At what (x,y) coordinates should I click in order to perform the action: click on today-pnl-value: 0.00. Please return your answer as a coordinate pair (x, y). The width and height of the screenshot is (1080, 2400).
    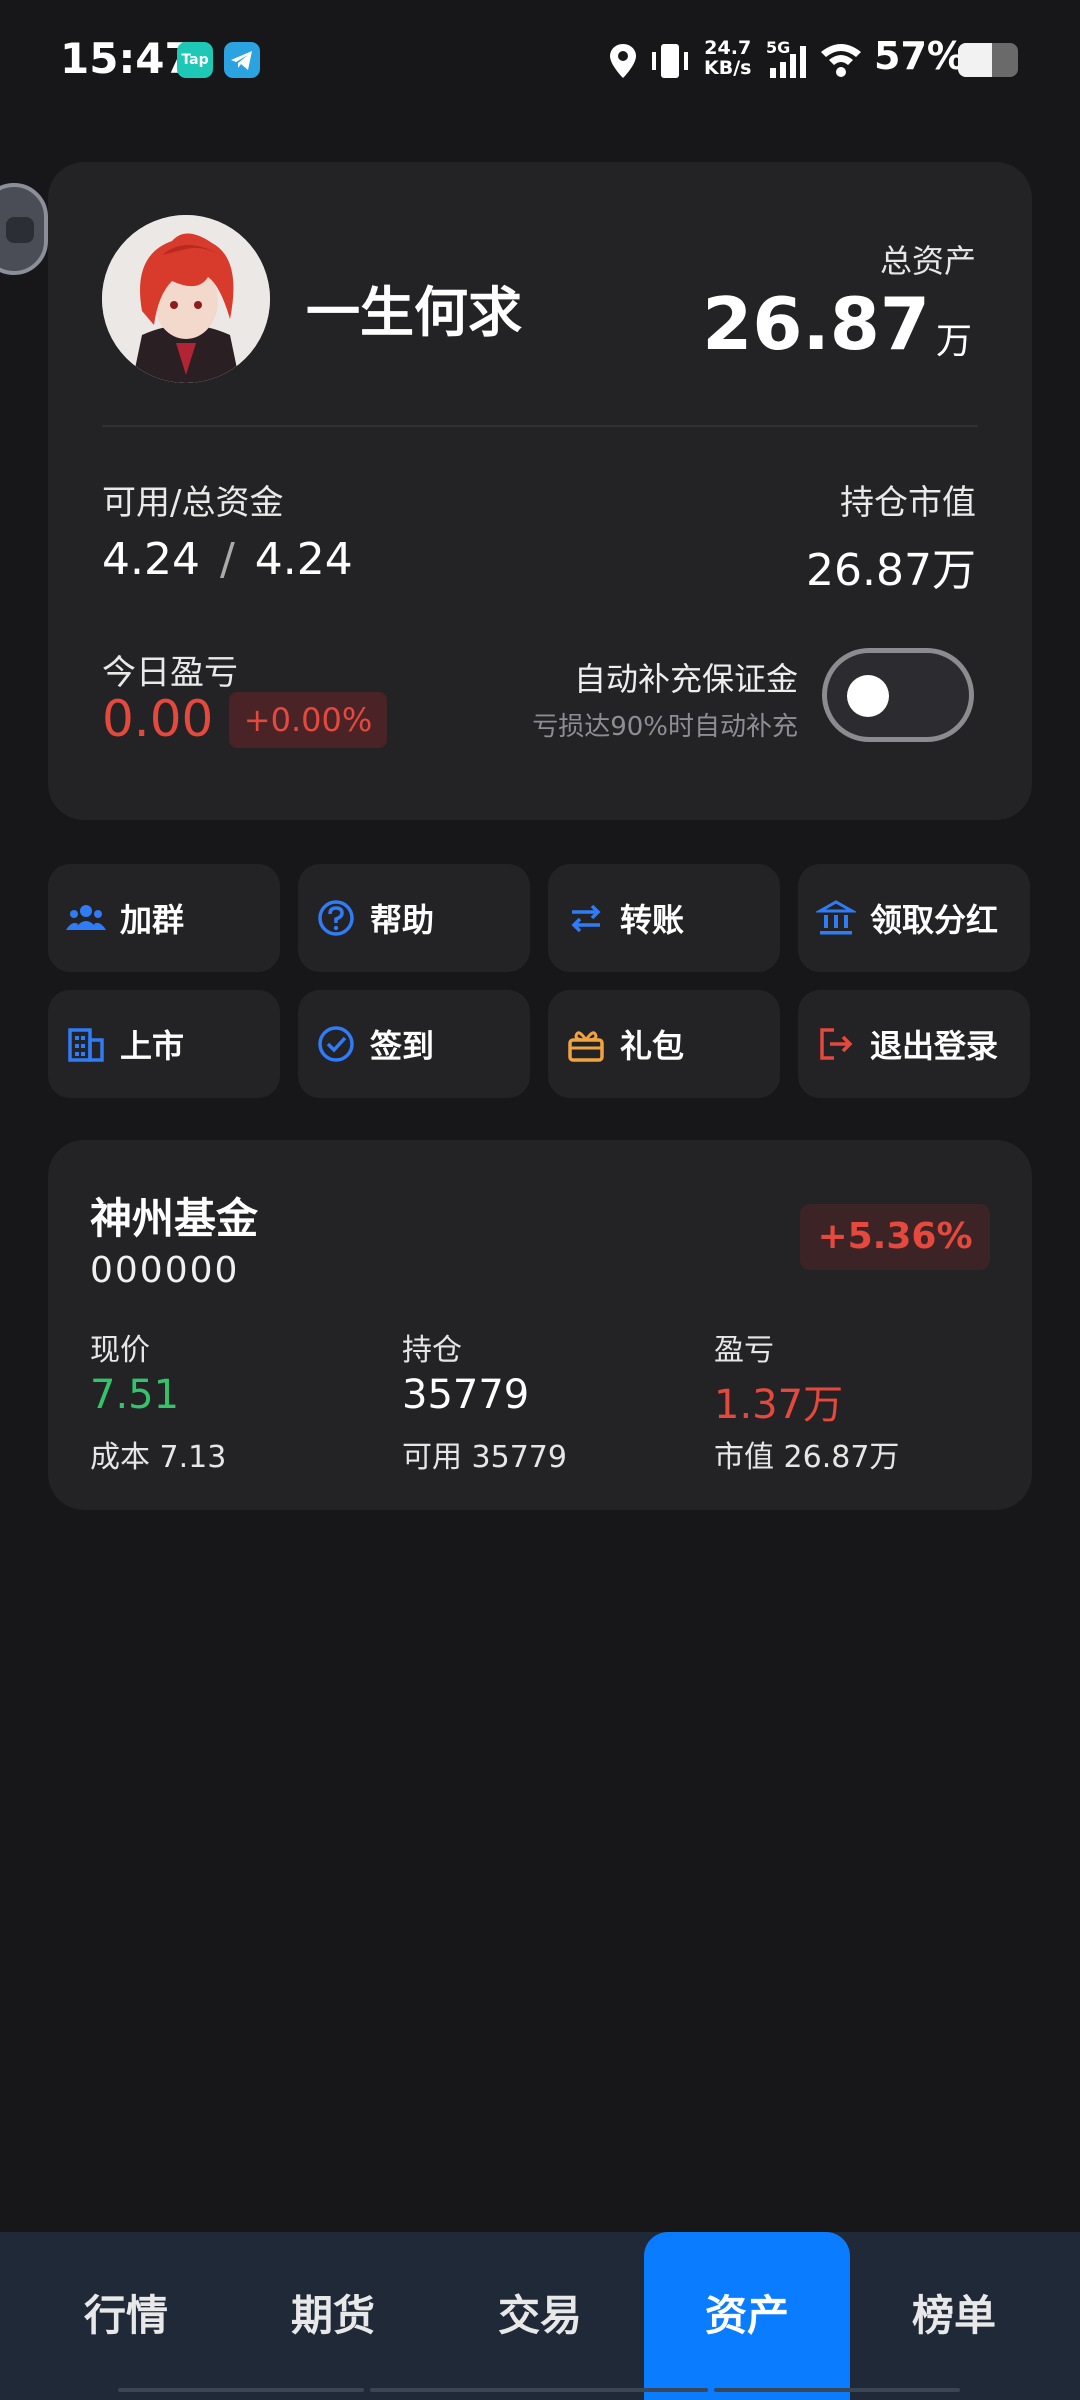
    Looking at the image, I should click on (158, 719).